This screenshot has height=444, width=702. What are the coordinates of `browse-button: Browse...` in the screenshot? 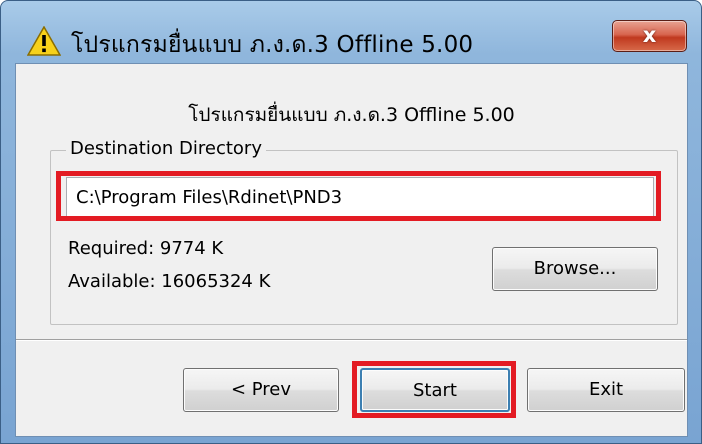 It's located at (575, 269).